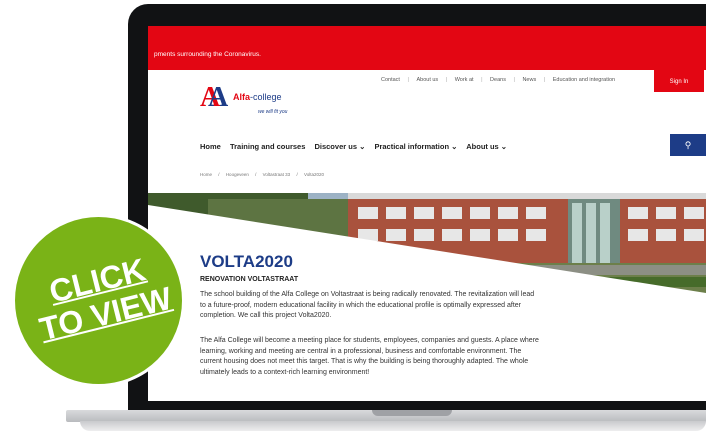 The height and width of the screenshot is (437, 706). Describe the element at coordinates (249, 279) in the screenshot. I see `page-subtitle: RENOVATION VOLTASTRAAT` at that location.